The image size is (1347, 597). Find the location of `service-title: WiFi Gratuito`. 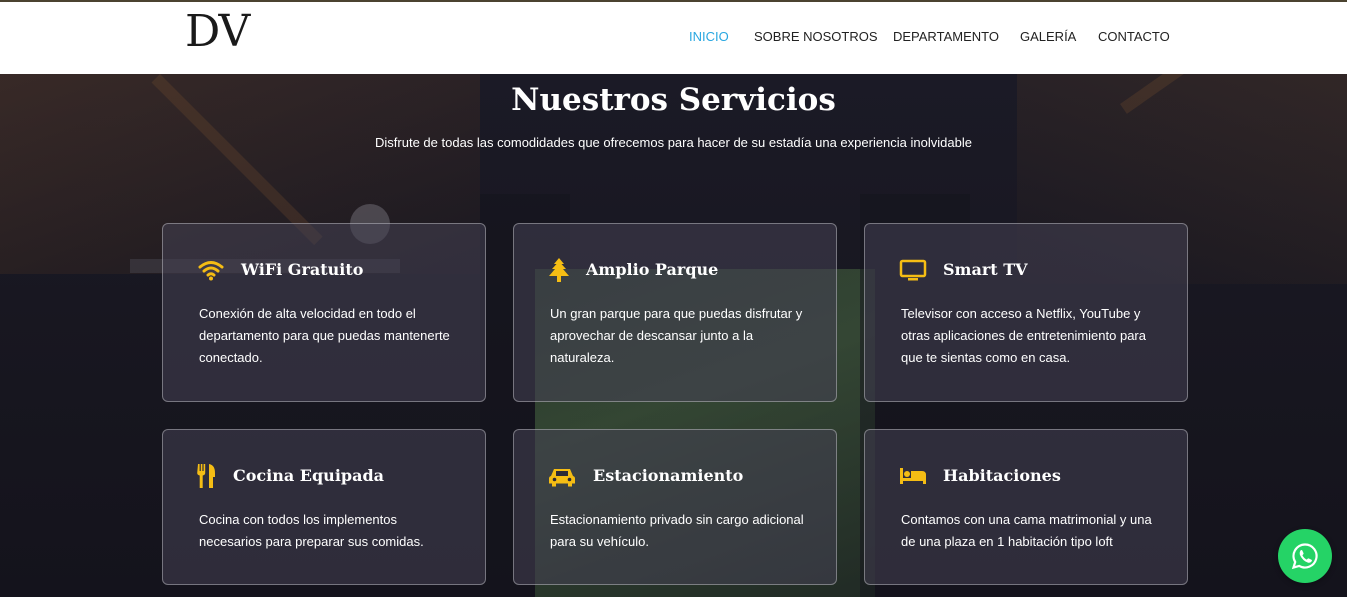

service-title: WiFi Gratuito is located at coordinates (302, 269).